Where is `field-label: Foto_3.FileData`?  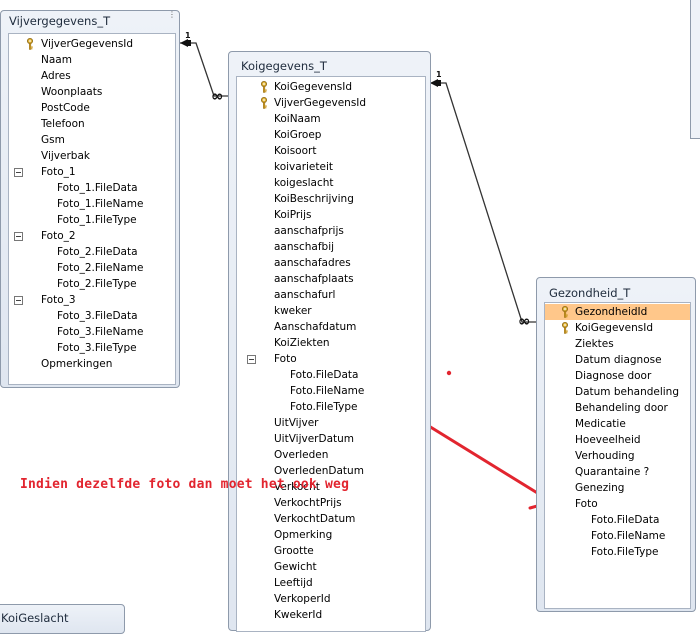
field-label: Foto_3.FileData is located at coordinates (97, 316).